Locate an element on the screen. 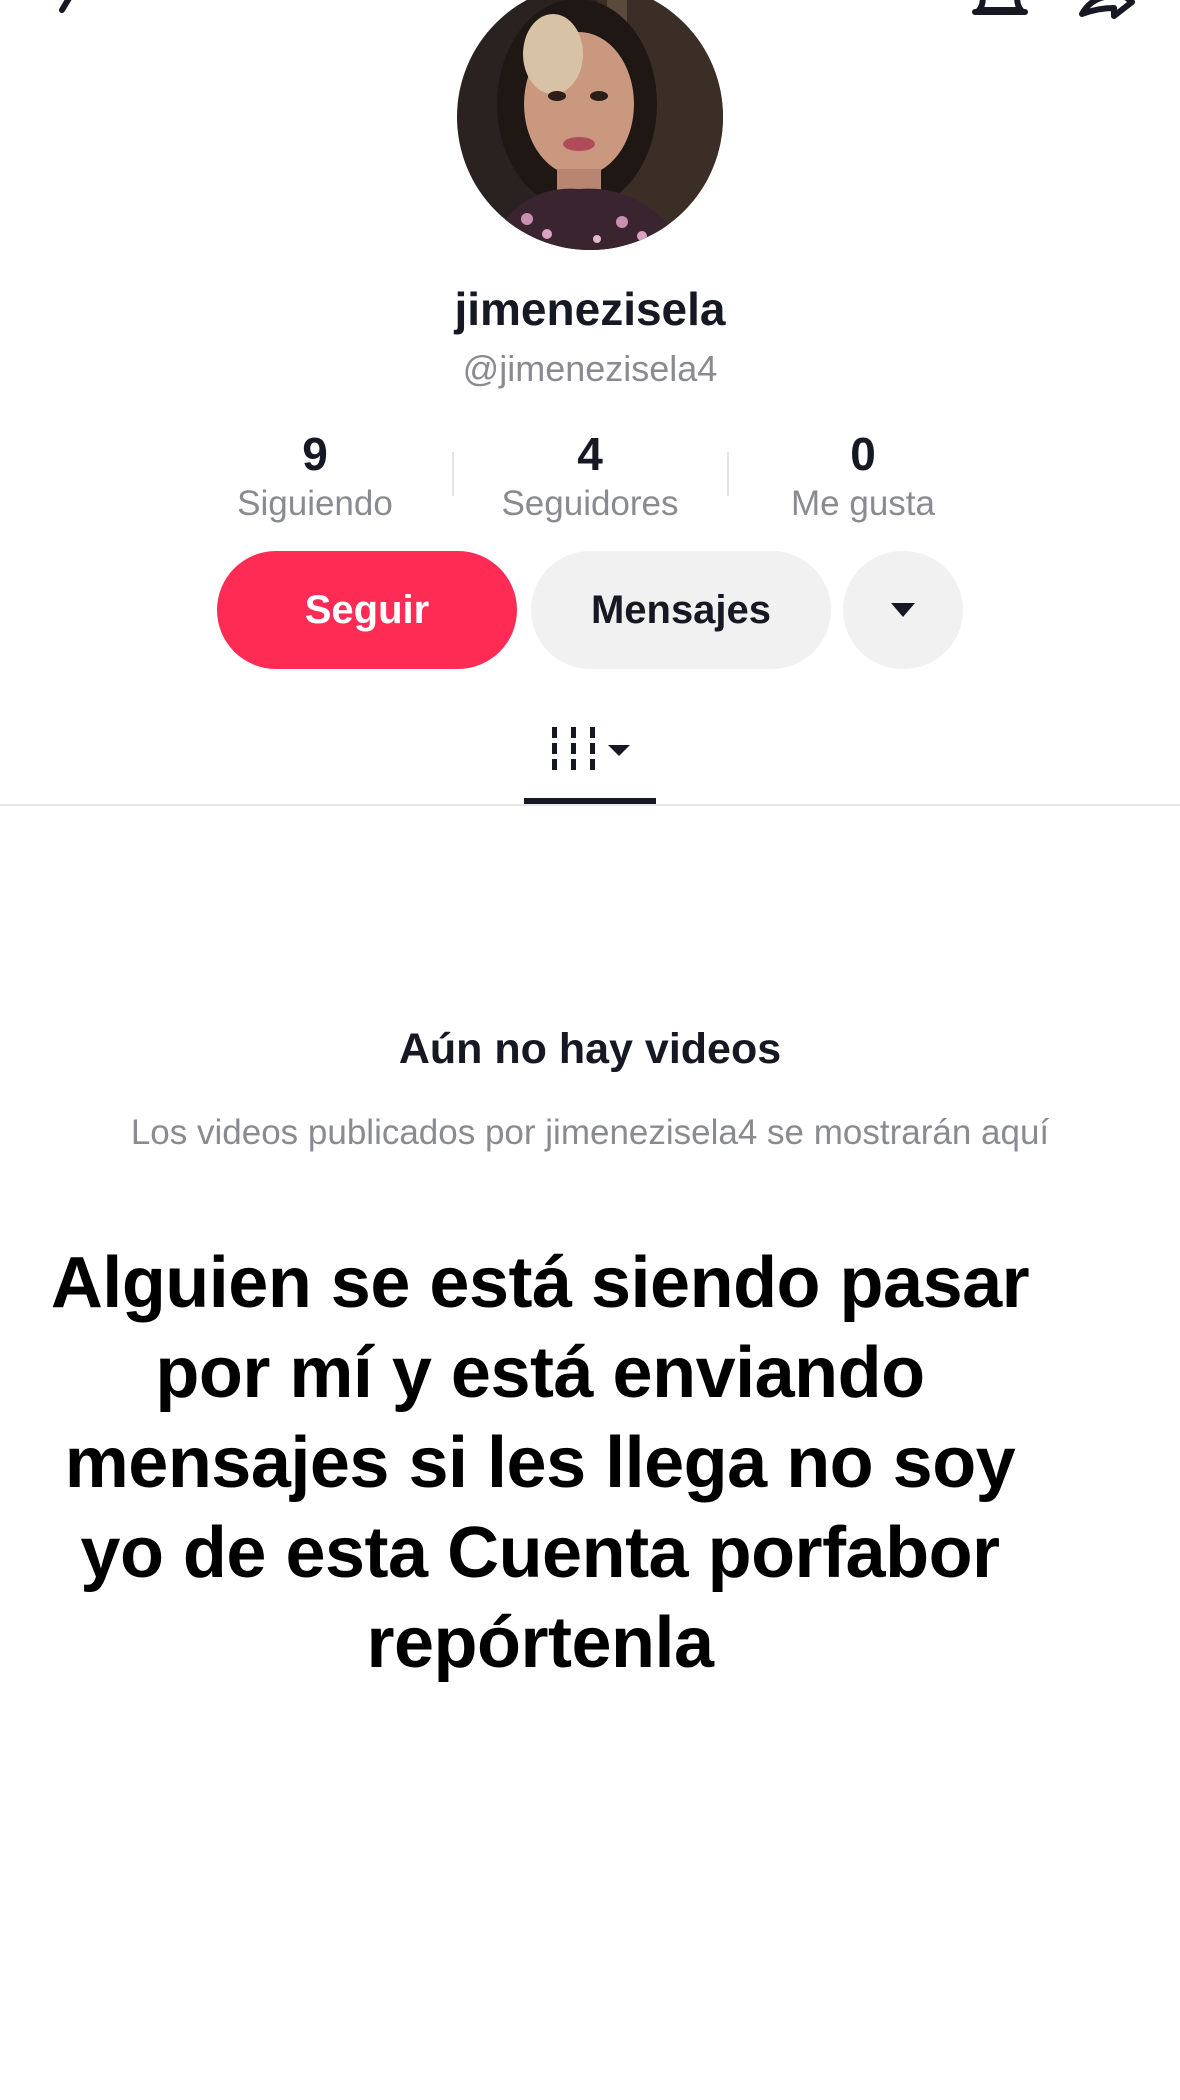 Image resolution: width=1180 pixels, height=2100 pixels. stat-likes-count: 0 is located at coordinates (863, 454).